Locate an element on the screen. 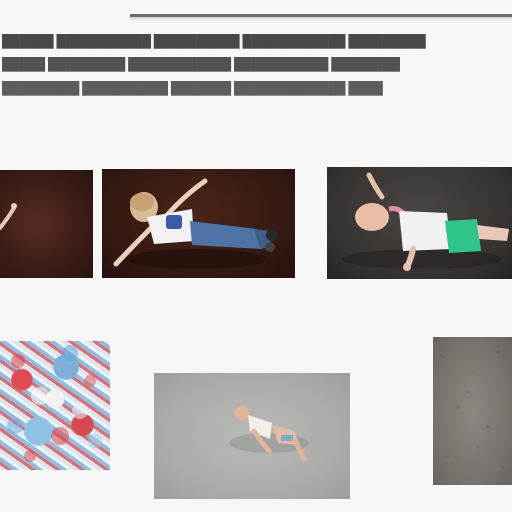 The image size is (512, 512). top-rule-shadow is located at coordinates (321, 19).